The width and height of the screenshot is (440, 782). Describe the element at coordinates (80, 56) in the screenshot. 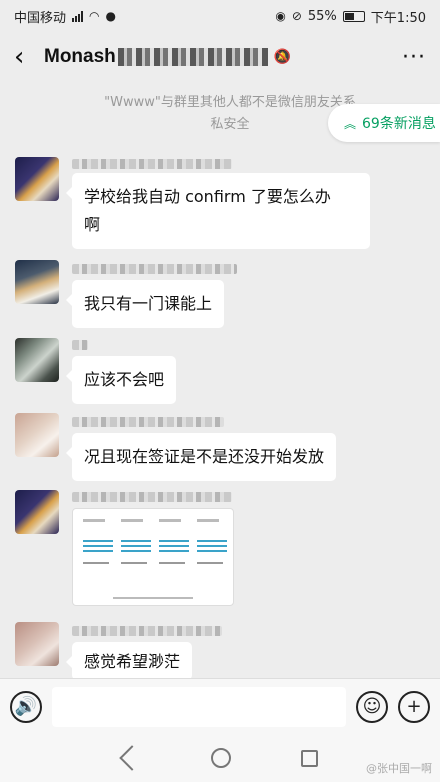

I see `chat-title: Monash` at that location.